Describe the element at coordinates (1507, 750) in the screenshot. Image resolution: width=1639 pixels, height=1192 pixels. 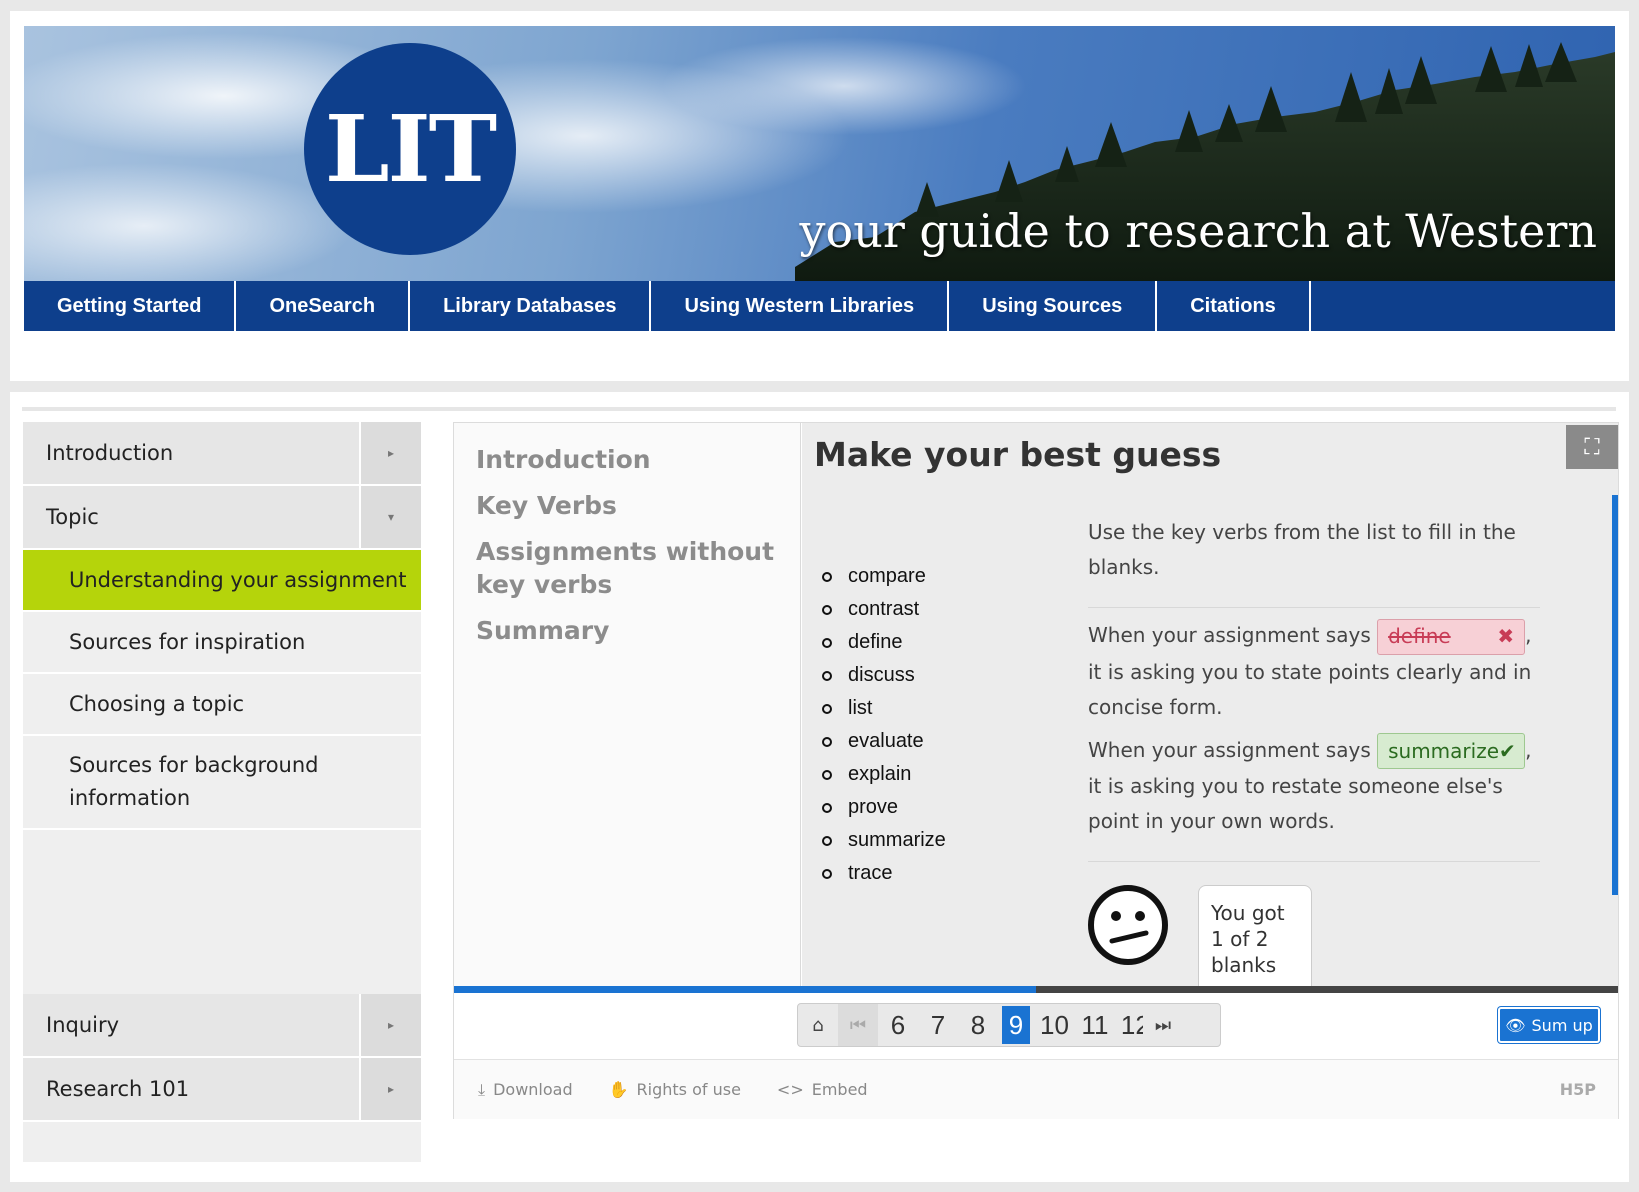
I see `check-icon: ✔` at that location.